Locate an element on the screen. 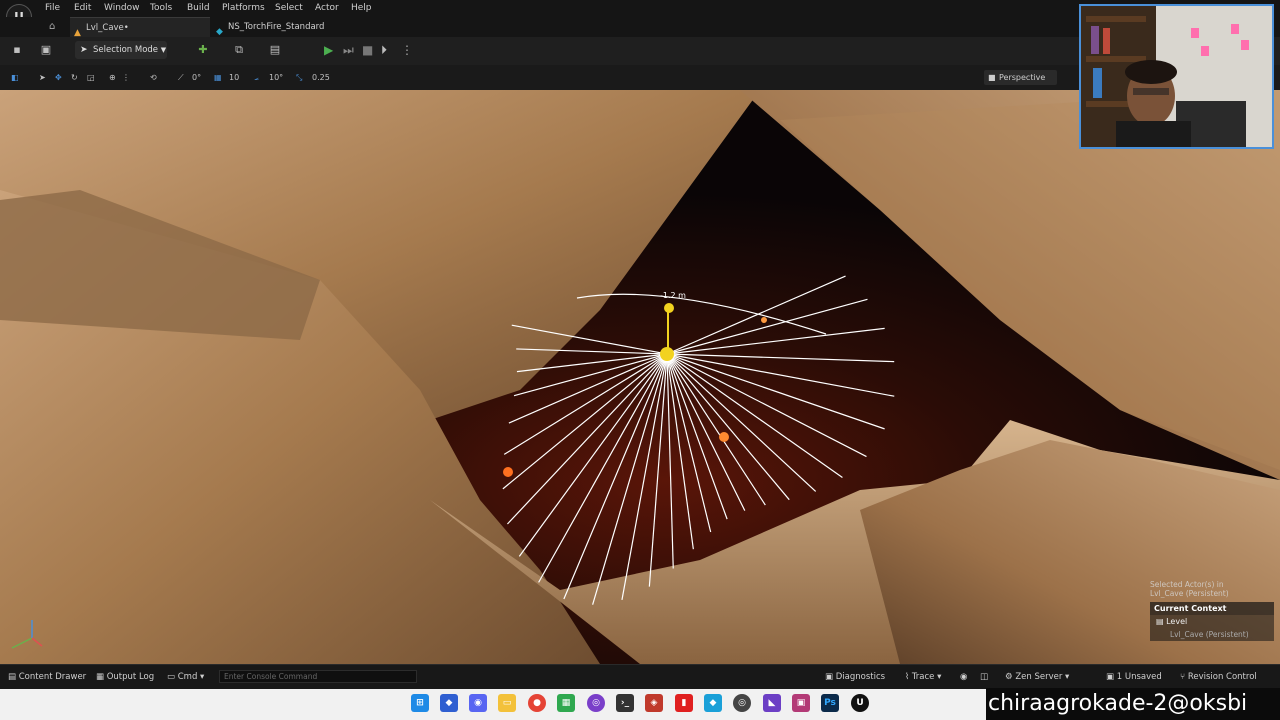 The image size is (1280, 720). content-drawer-button: ▤ Content Drawer is located at coordinates (47, 677).